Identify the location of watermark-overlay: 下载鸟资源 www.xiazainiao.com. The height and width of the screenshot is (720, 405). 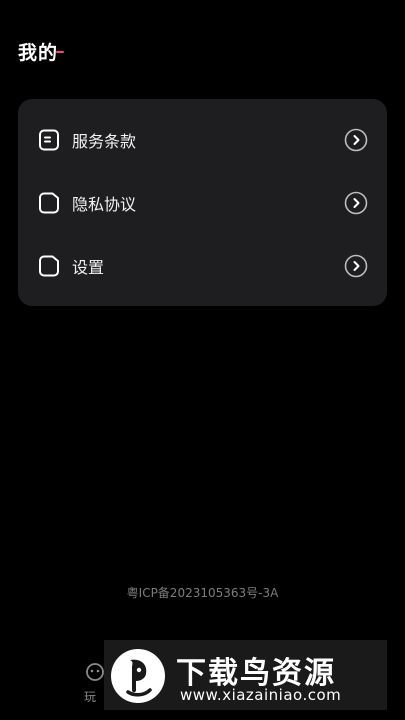
(245, 675).